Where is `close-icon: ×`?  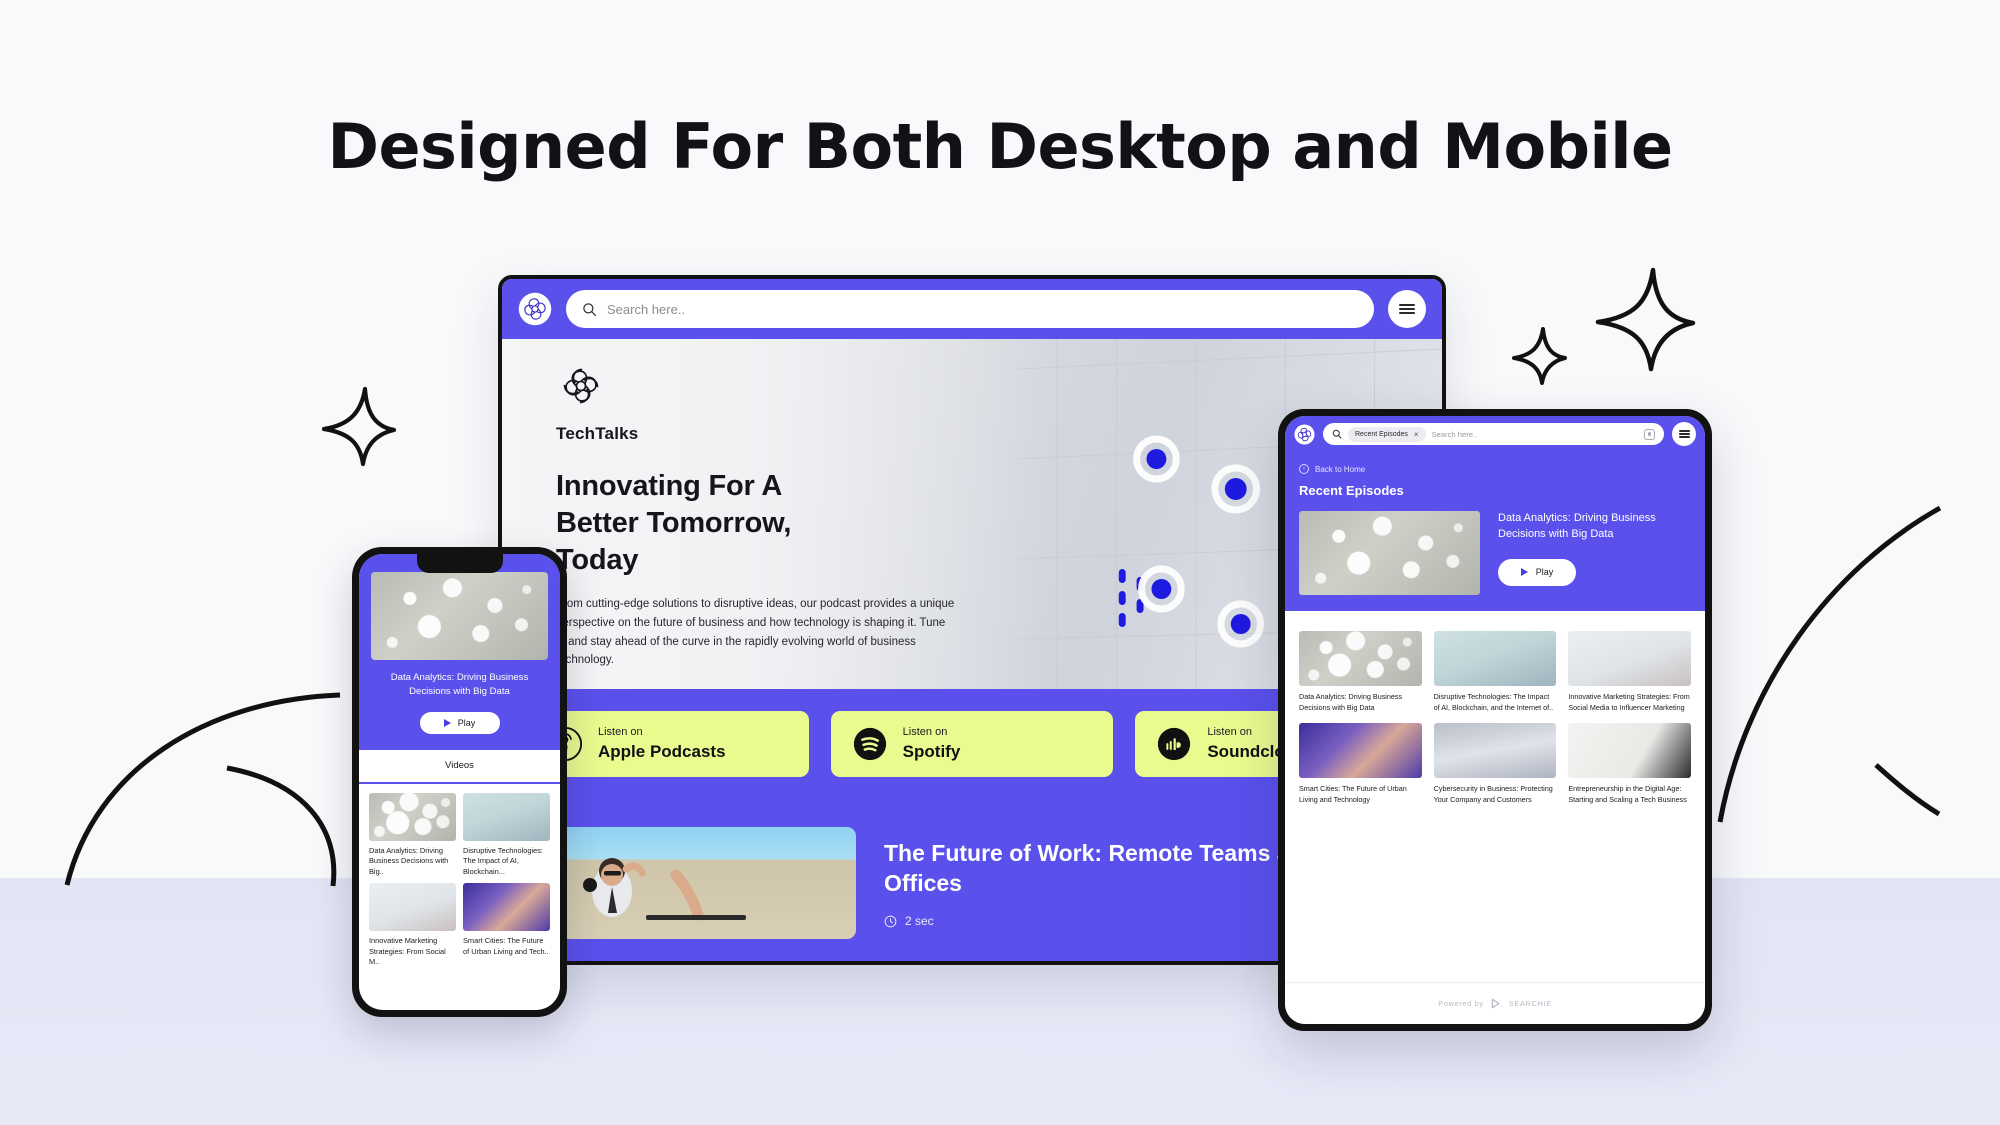 close-icon: × is located at coordinates (1416, 434).